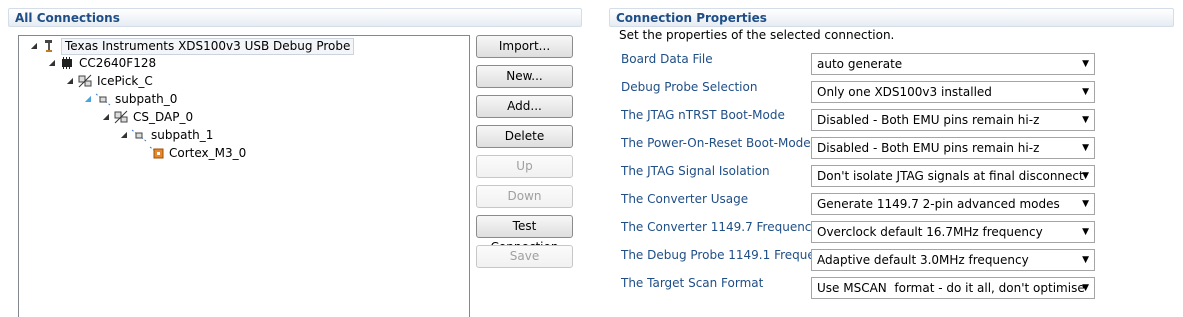 This screenshot has width=1183, height=317. Describe the element at coordinates (729, 255) in the screenshot. I see `debug-probe-frequency-label: The Debug Probe 1149.1 Frequency` at that location.